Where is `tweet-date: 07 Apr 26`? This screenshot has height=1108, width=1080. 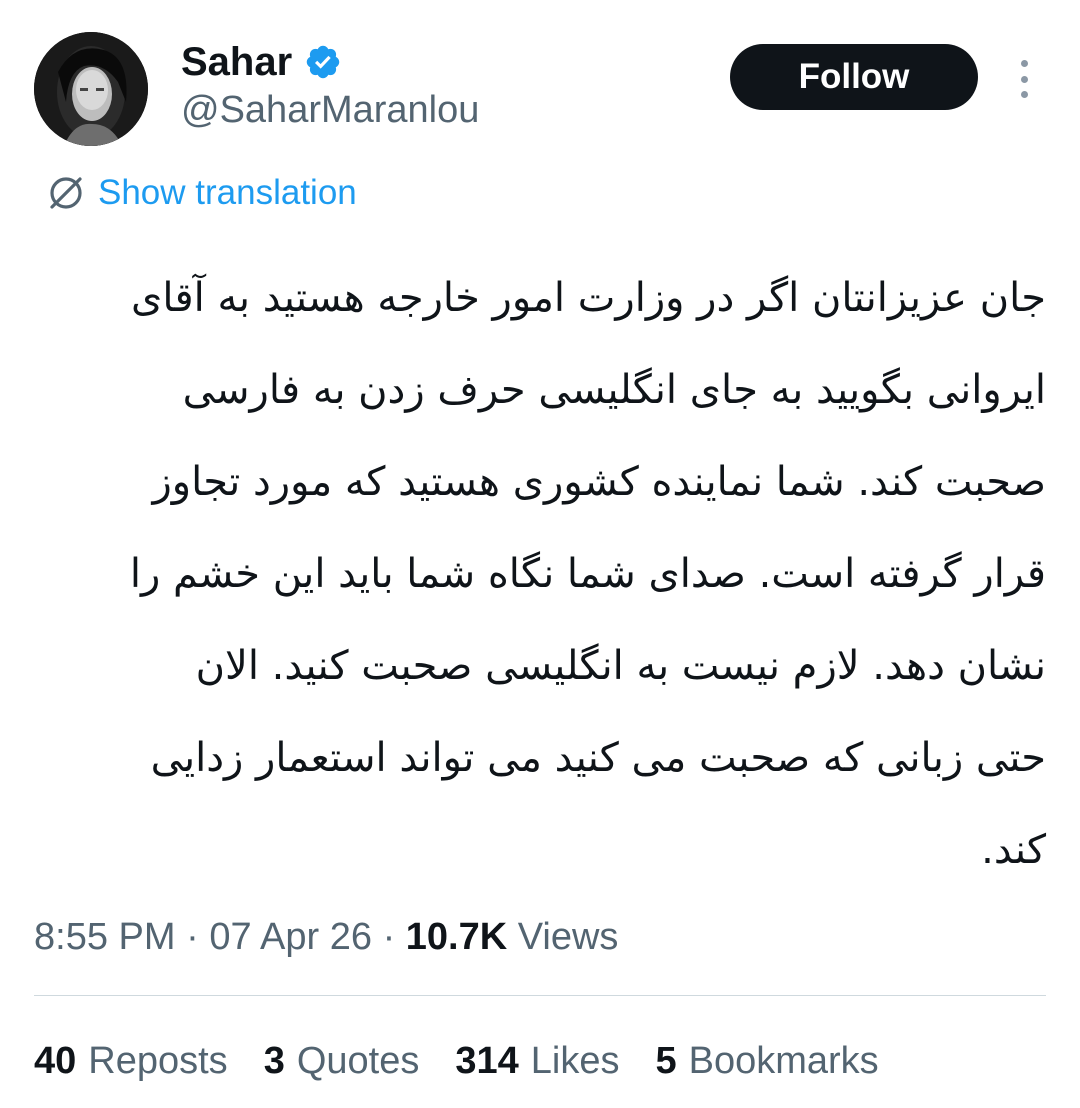
tweet-date: 07 Apr 26 is located at coordinates (290, 937).